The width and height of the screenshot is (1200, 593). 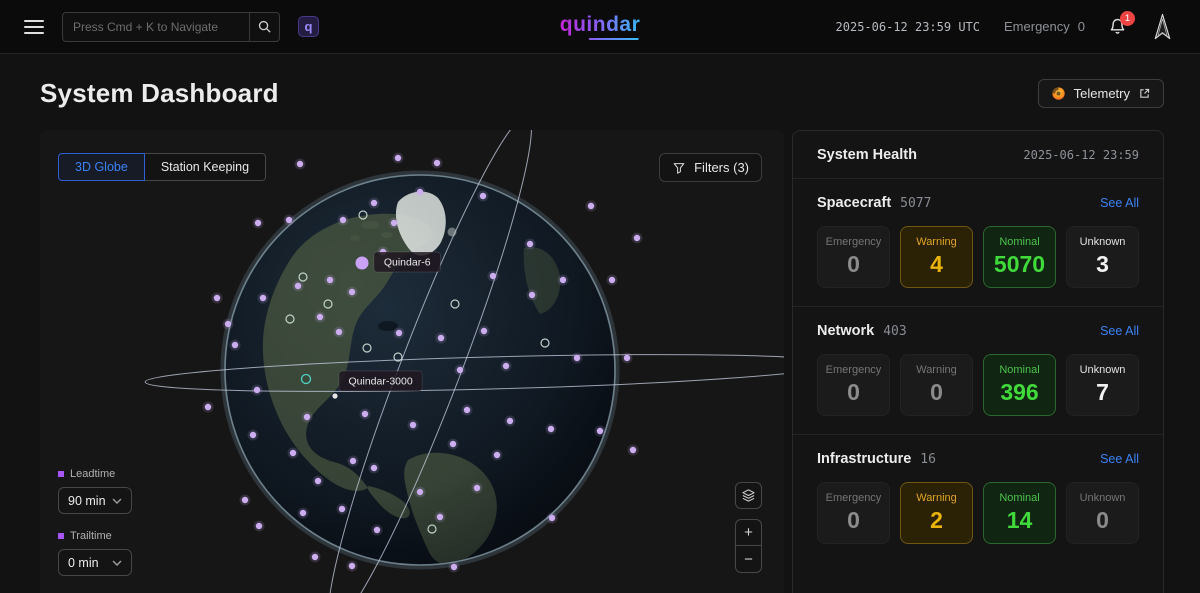 What do you see at coordinates (95, 562) in the screenshot?
I see `trailtime-select: 0 min` at bounding box center [95, 562].